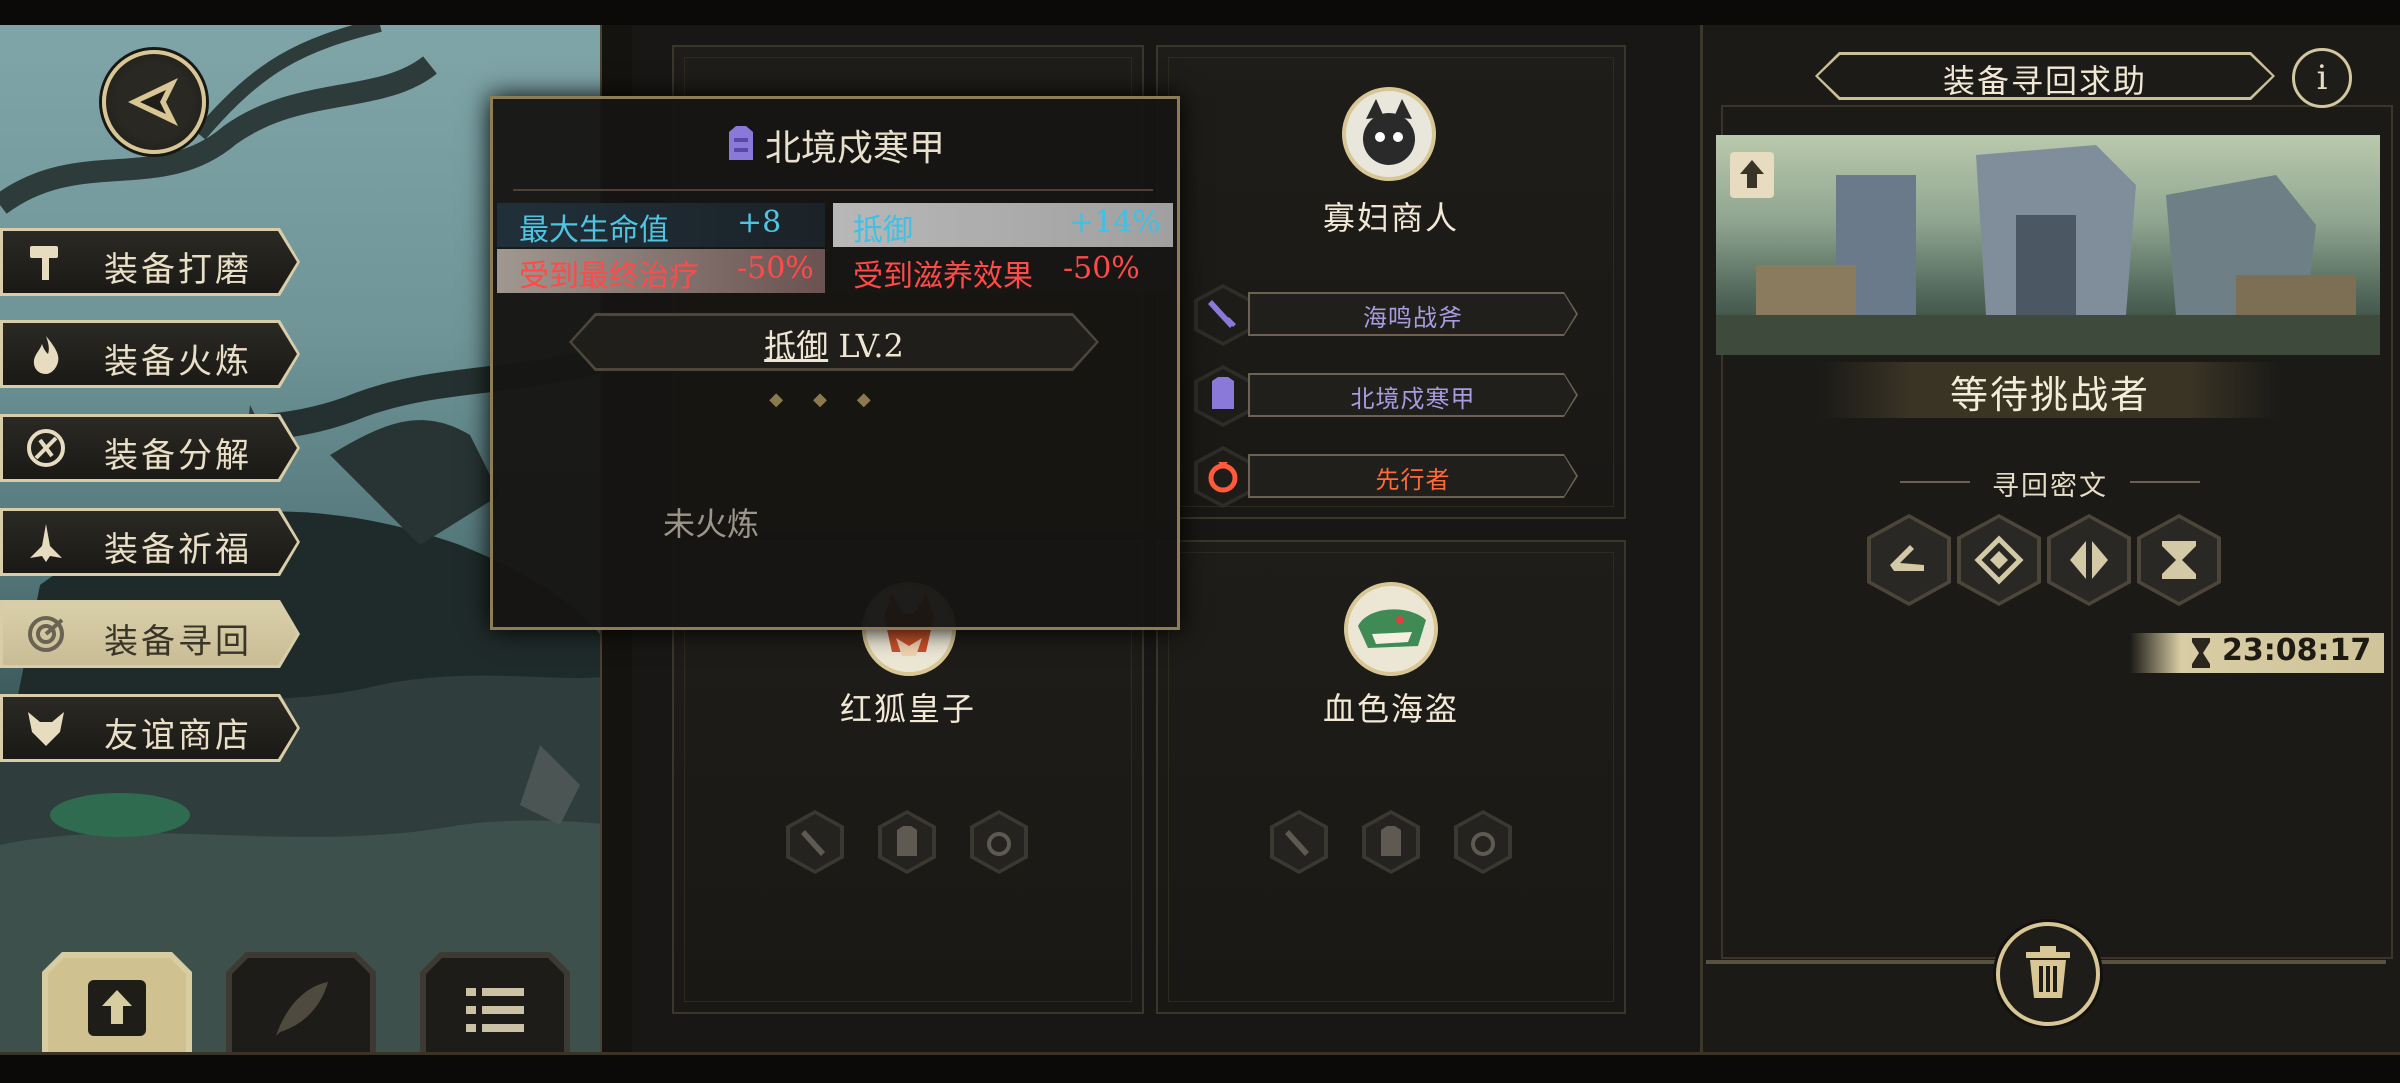 The width and height of the screenshot is (2400, 1083). I want to click on menu-item-bless: 装备祈福, so click(150, 542).